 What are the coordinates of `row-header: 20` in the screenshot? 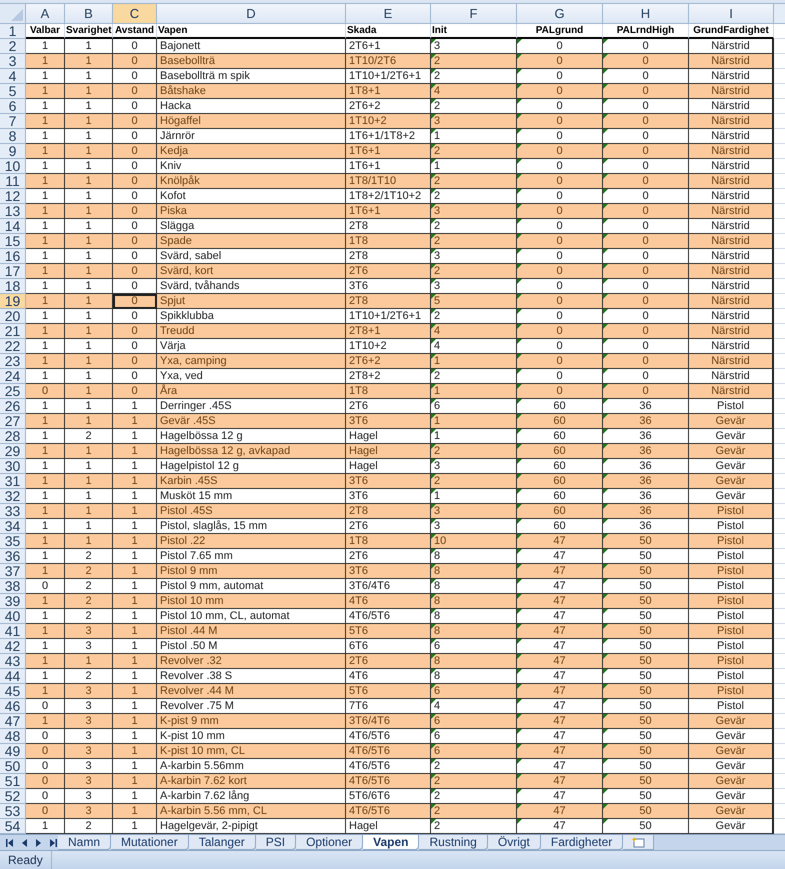 It's located at (13, 316).